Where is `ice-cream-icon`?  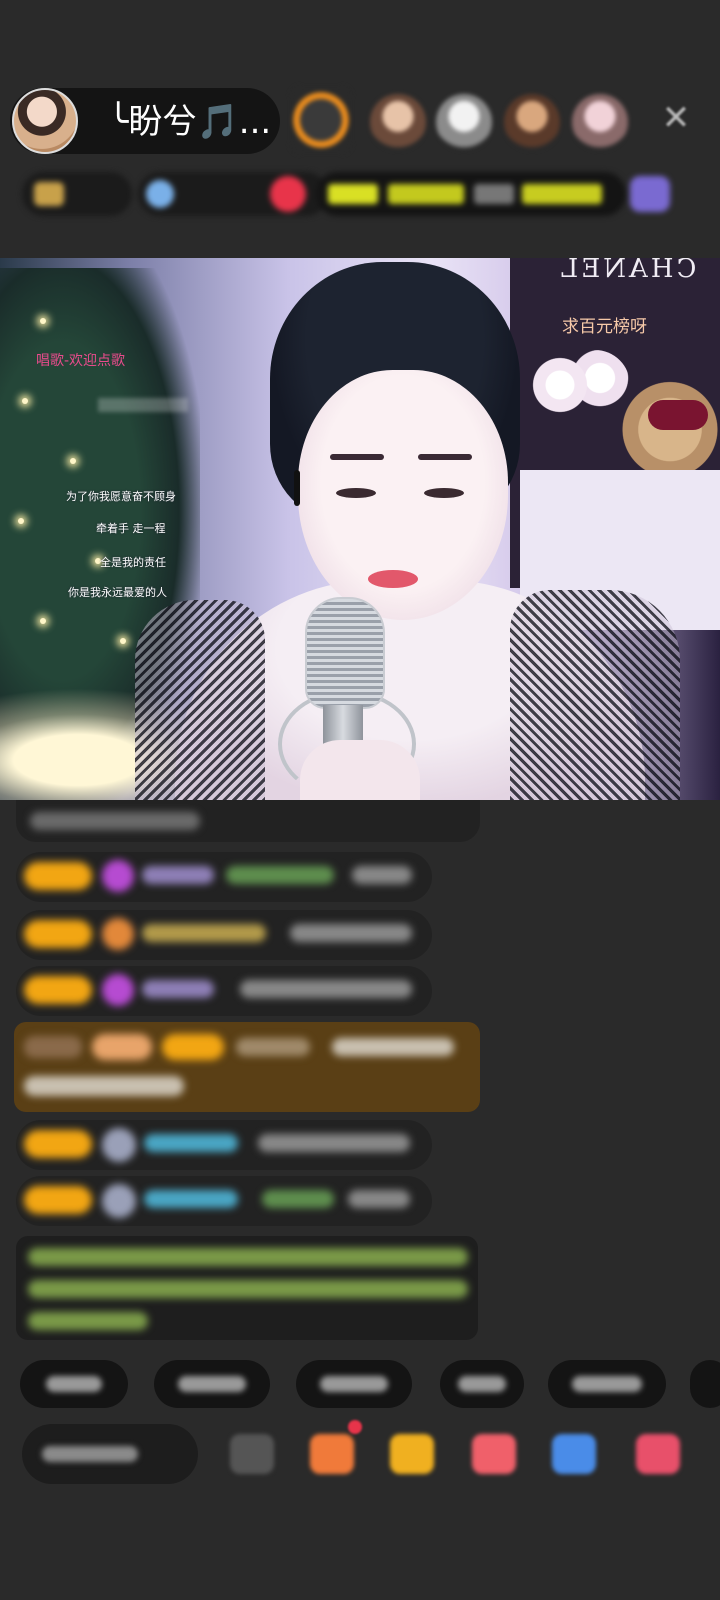 ice-cream-icon is located at coordinates (118, 934).